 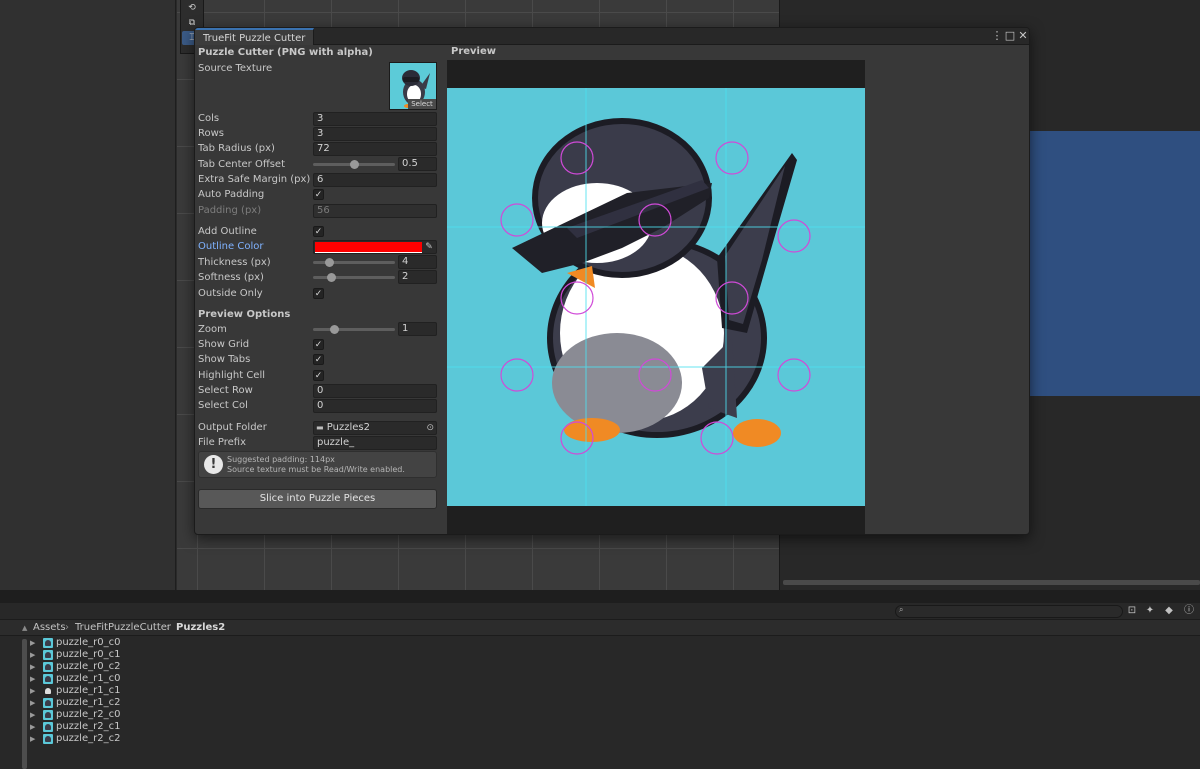 I want to click on zoom-field: 1, so click(x=417, y=329).